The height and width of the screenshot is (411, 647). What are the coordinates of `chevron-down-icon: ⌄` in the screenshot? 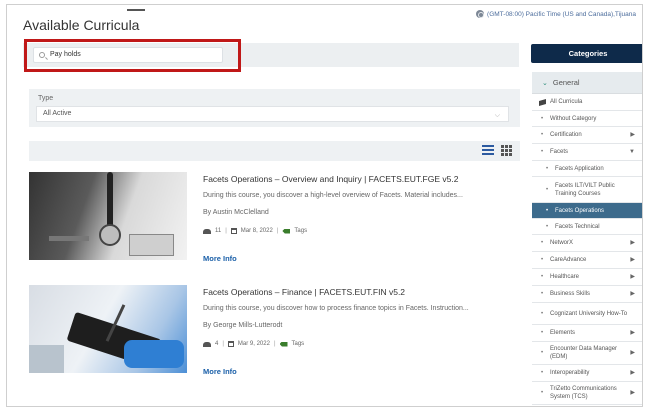 It's located at (545, 83).